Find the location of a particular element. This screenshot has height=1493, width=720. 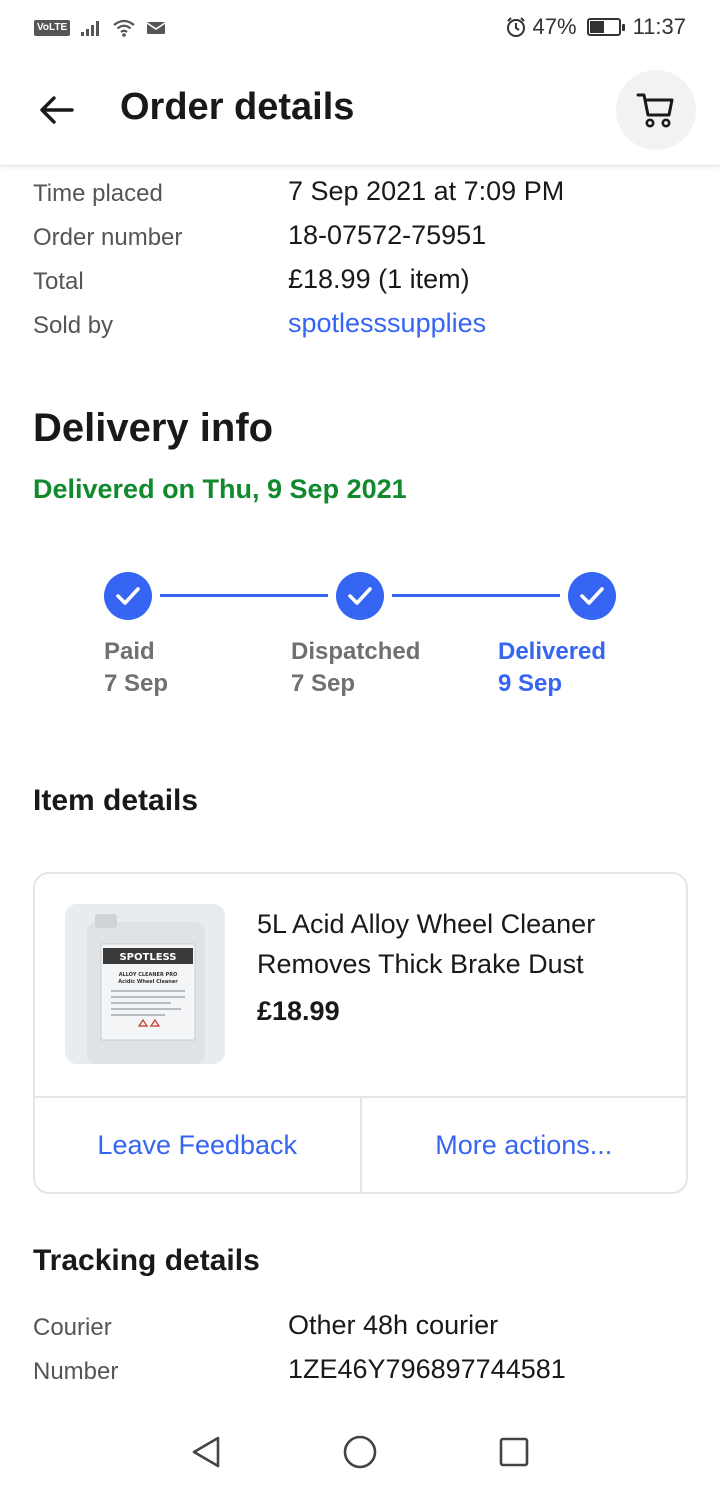

step-date: 9 Sep is located at coordinates (530, 683).